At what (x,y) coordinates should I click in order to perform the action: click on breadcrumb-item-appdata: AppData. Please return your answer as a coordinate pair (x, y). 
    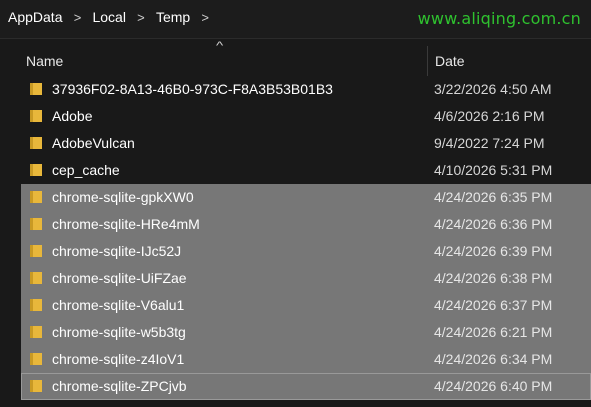
    Looking at the image, I should click on (35, 17).